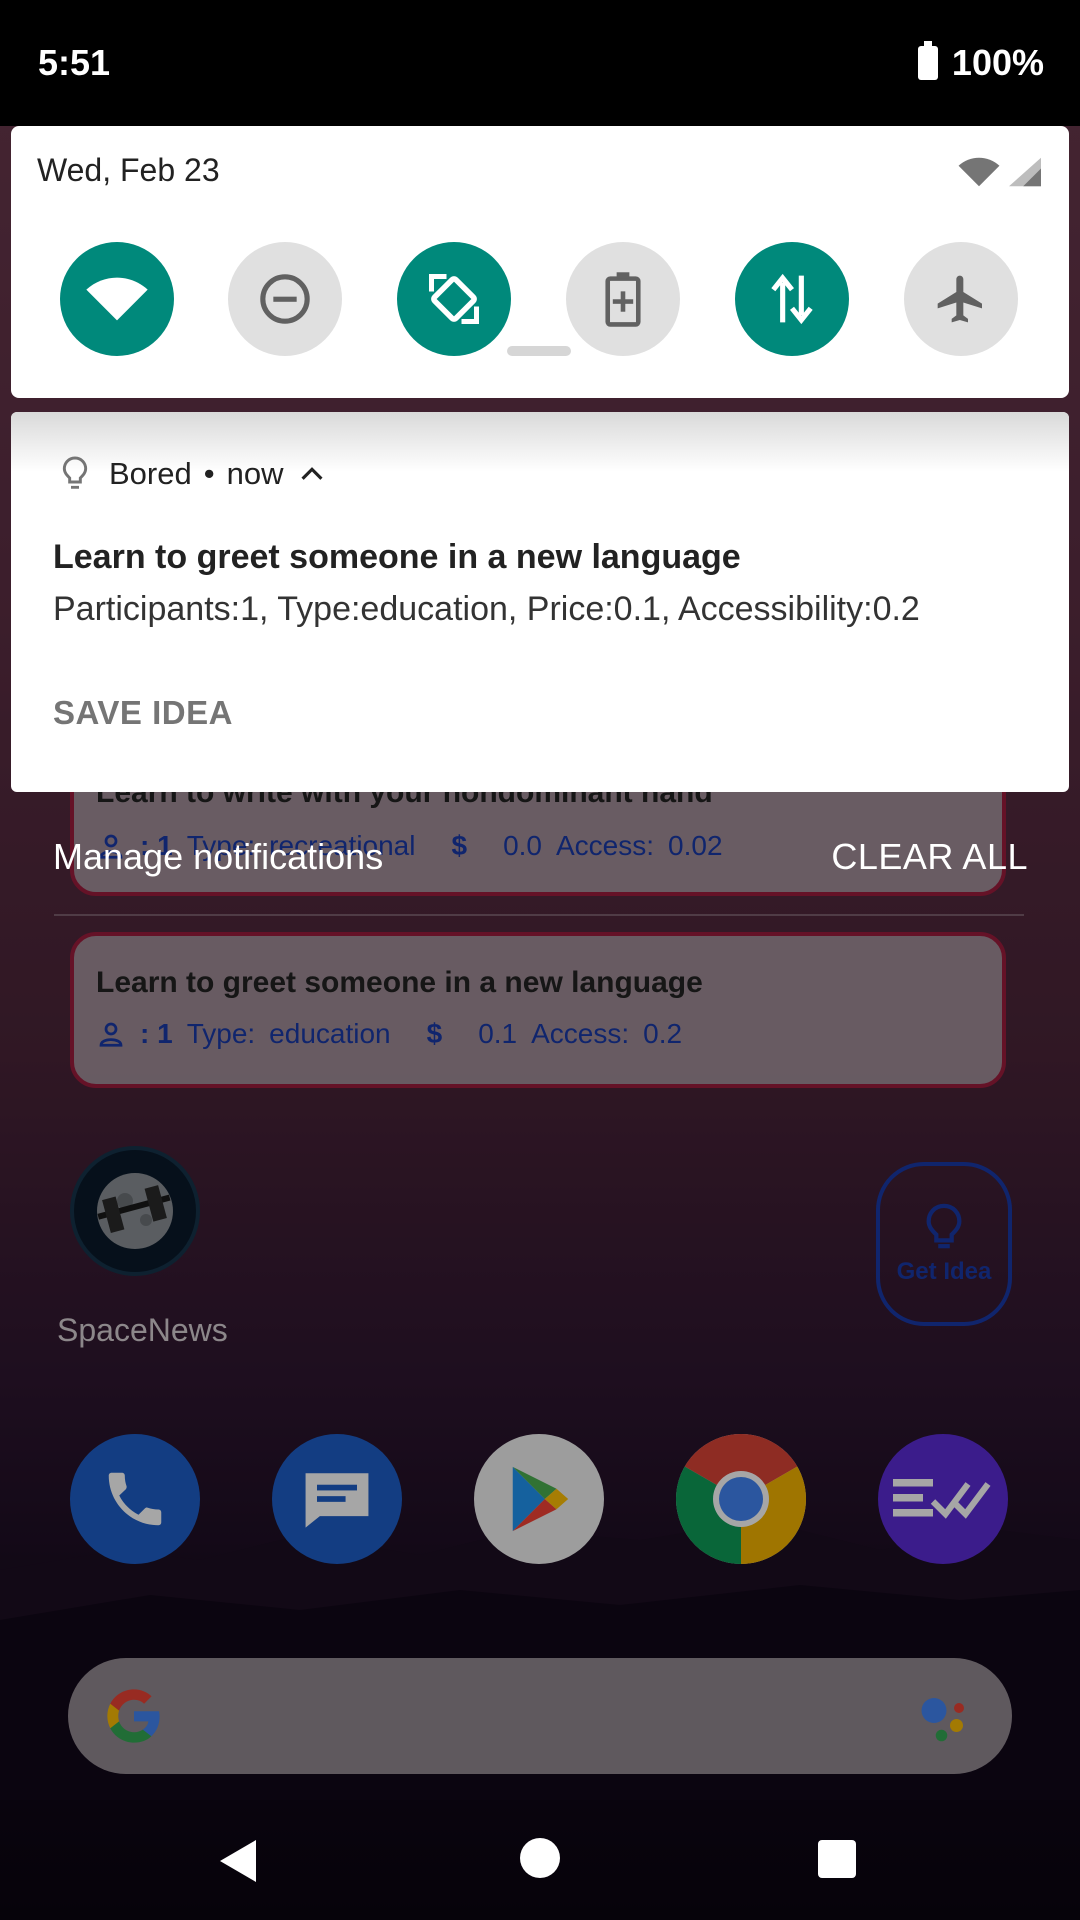 Image resolution: width=1080 pixels, height=1920 pixels. I want to click on notification-app-name: Bored, so click(150, 473).